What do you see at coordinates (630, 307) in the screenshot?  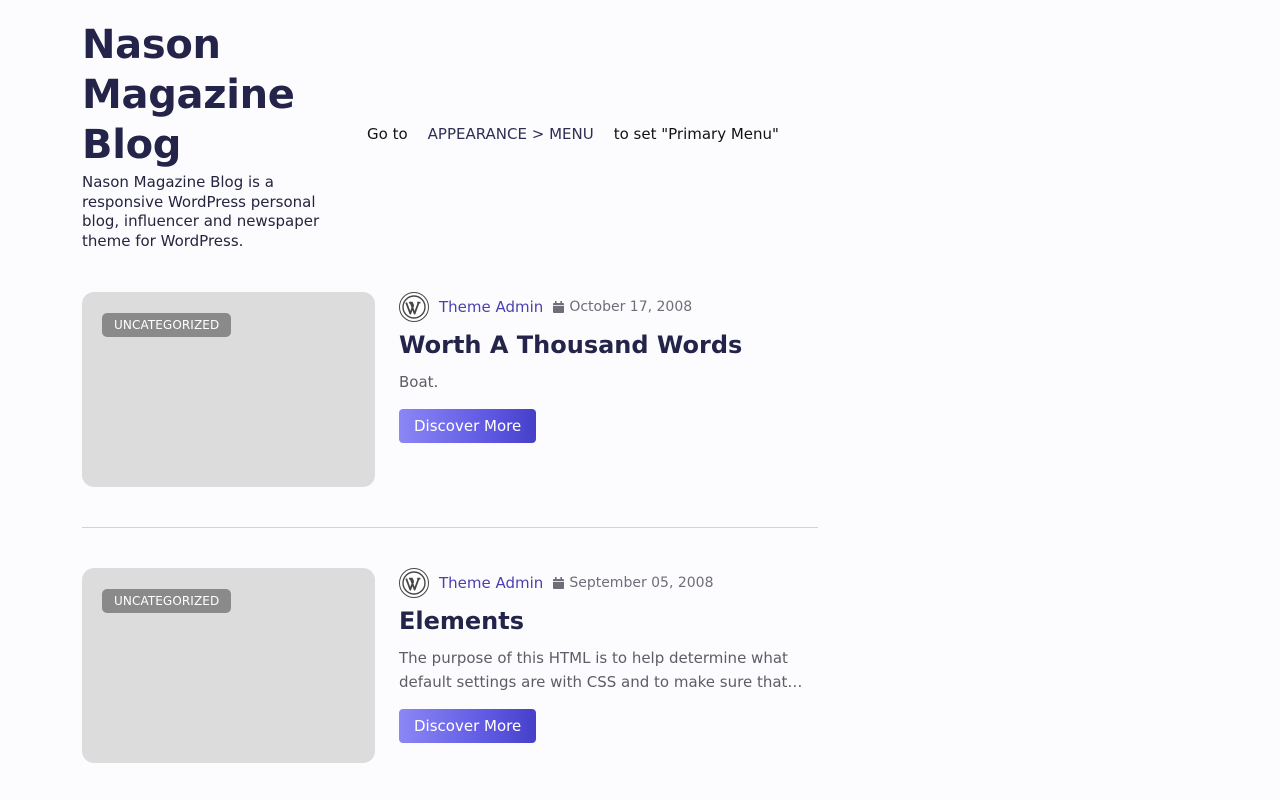 I see `date-text: October 17, 2008` at bounding box center [630, 307].